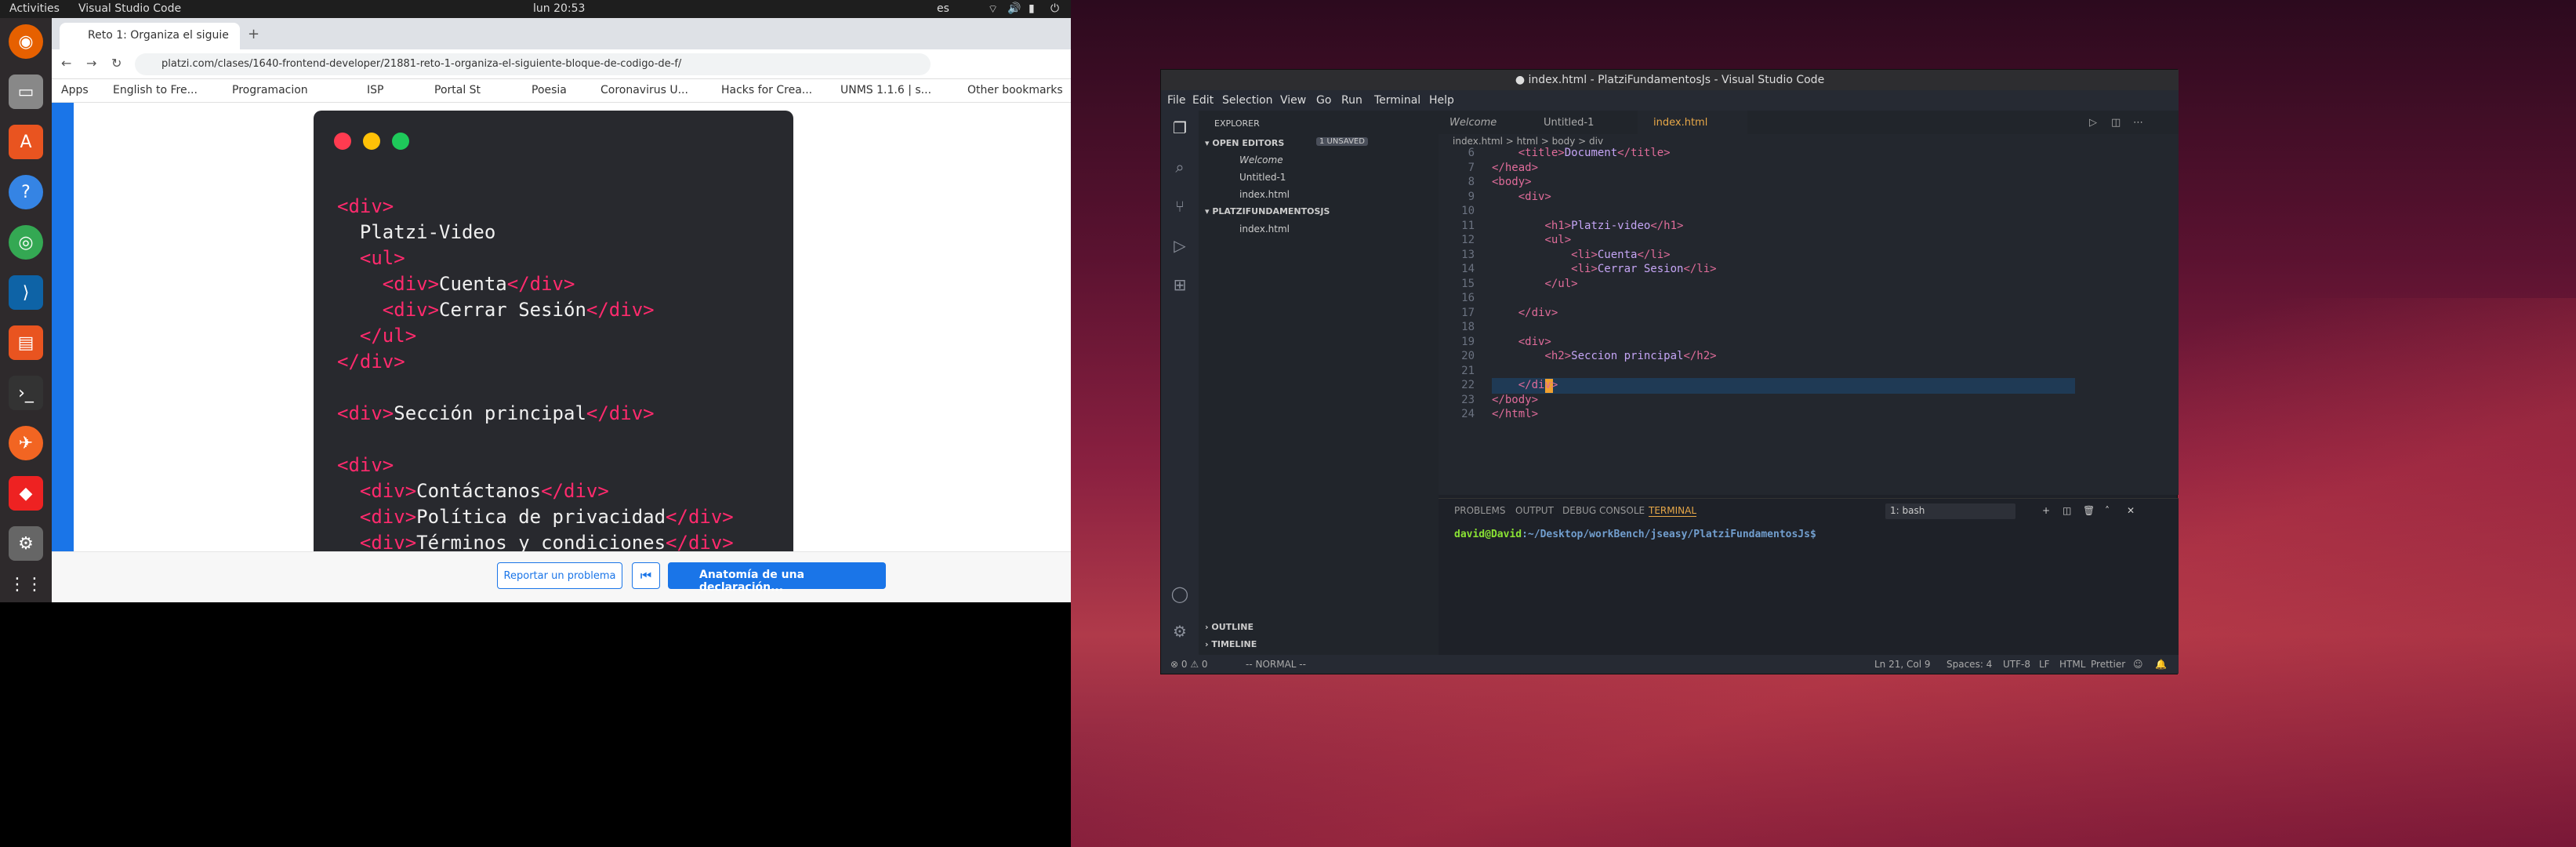 The image size is (2576, 847). Describe the element at coordinates (150, 36) in the screenshot. I see `browser-tab: Reto 1: Organiza el siguie` at that location.